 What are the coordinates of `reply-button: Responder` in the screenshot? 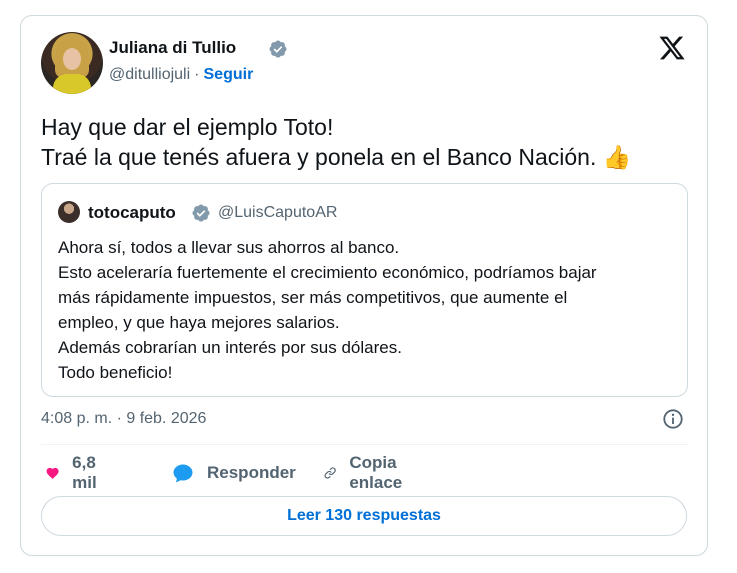 It's located at (233, 473).